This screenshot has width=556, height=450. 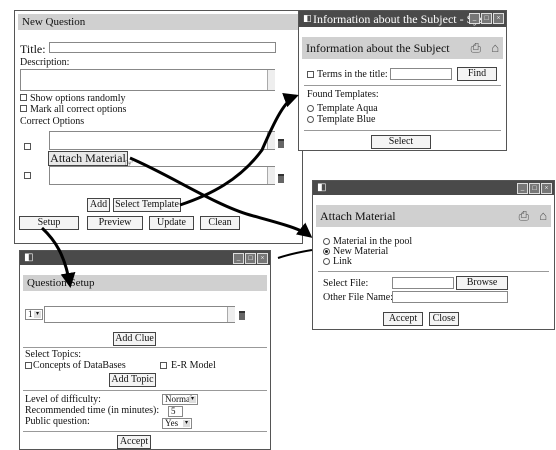 What do you see at coordinates (433, 271) in the screenshot?
I see `attach-separator` at bounding box center [433, 271].